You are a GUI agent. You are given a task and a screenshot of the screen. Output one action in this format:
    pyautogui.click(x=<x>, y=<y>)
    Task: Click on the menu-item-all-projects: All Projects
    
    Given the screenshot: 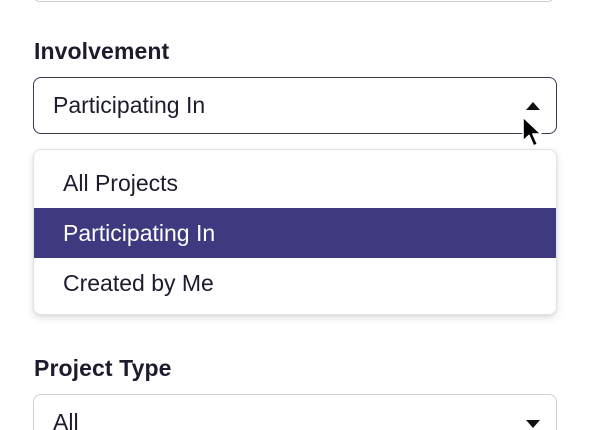 What is the action you would take?
    pyautogui.click(x=295, y=183)
    